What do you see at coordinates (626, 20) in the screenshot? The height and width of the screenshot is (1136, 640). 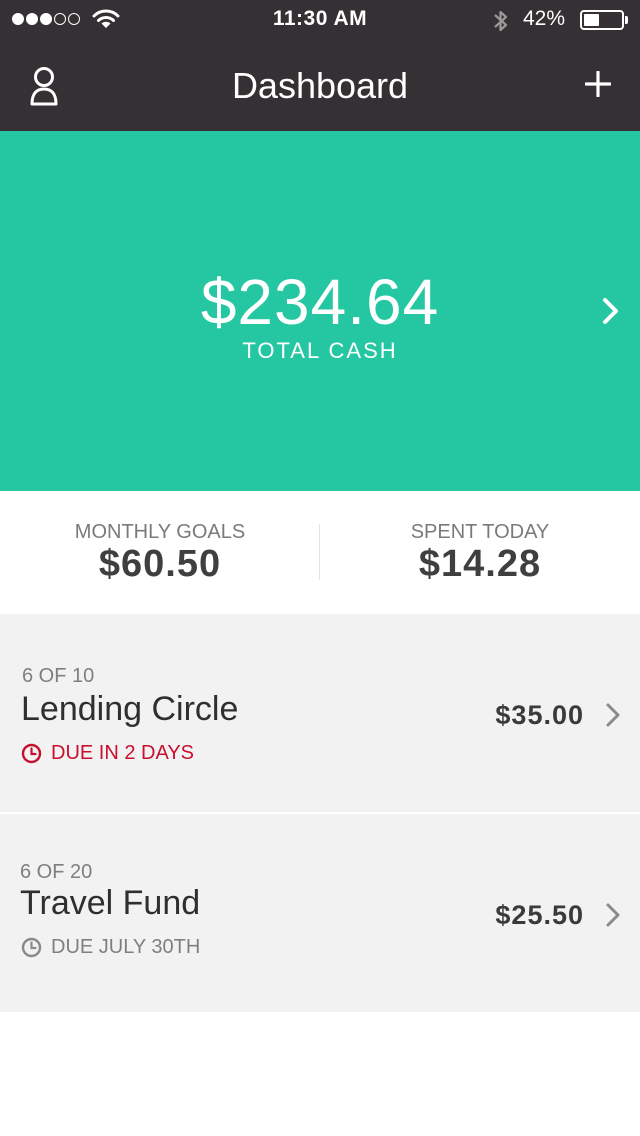 I see `battery-nub` at bounding box center [626, 20].